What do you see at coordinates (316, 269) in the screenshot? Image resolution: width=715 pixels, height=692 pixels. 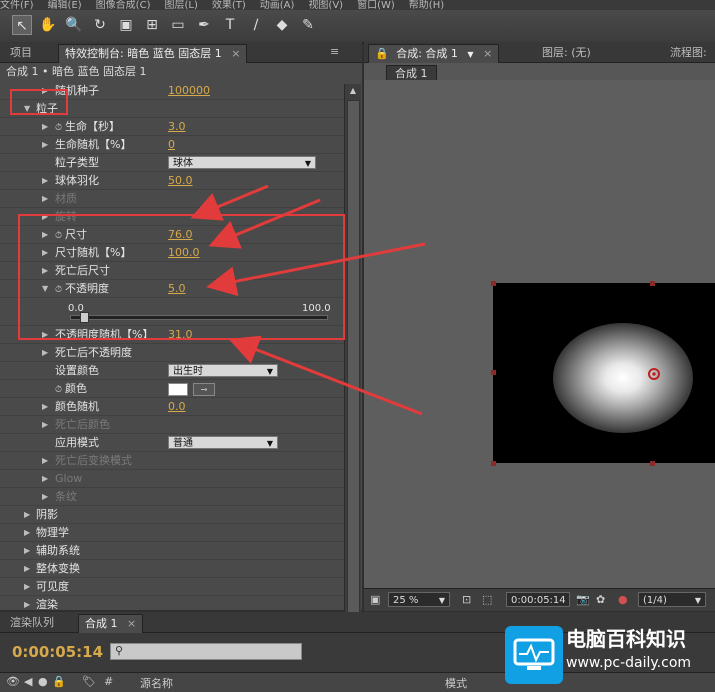 I see `arrow-to-opacity` at bounding box center [316, 269].